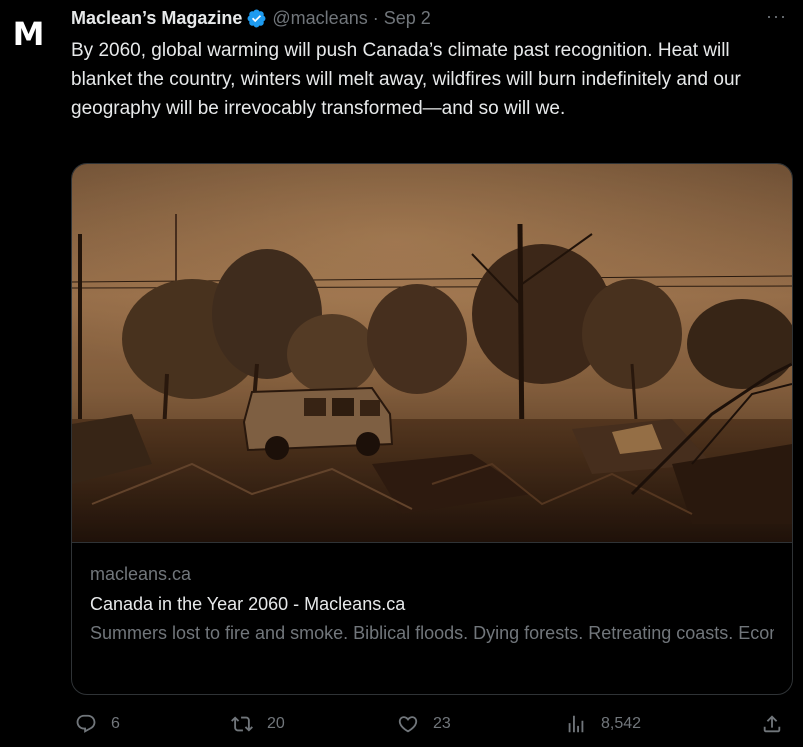 The height and width of the screenshot is (747, 803). Describe the element at coordinates (407, 18) in the screenshot. I see `post-date: Sep 2` at that location.